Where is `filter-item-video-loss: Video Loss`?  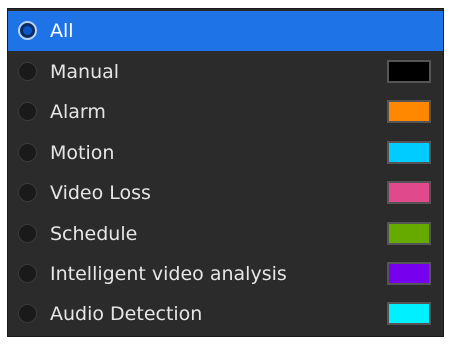 filter-item-video-loss: Video Loss is located at coordinates (225, 193).